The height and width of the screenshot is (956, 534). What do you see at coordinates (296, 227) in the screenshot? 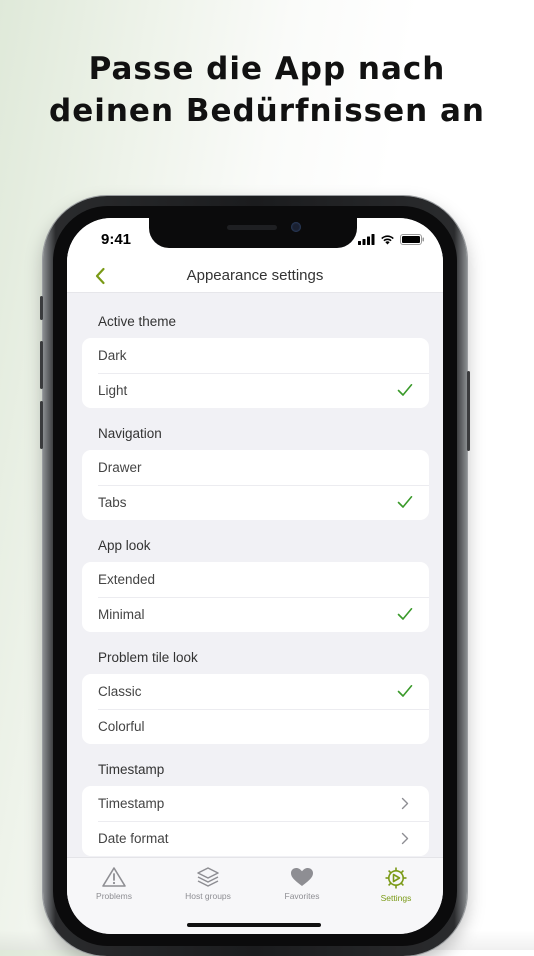
I see `front-camera` at bounding box center [296, 227].